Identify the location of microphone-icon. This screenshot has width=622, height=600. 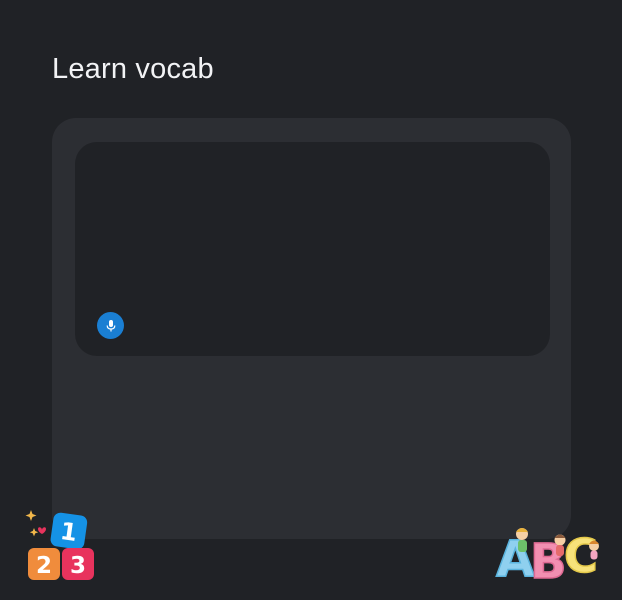
(110, 325).